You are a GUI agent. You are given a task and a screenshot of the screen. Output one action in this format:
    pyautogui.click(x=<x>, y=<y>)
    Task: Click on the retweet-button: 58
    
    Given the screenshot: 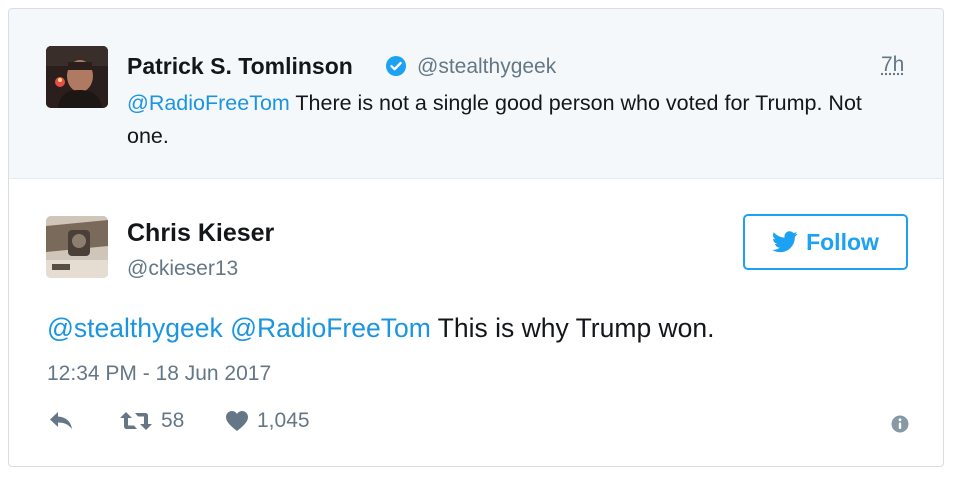 What is the action you would take?
    pyautogui.click(x=151, y=421)
    